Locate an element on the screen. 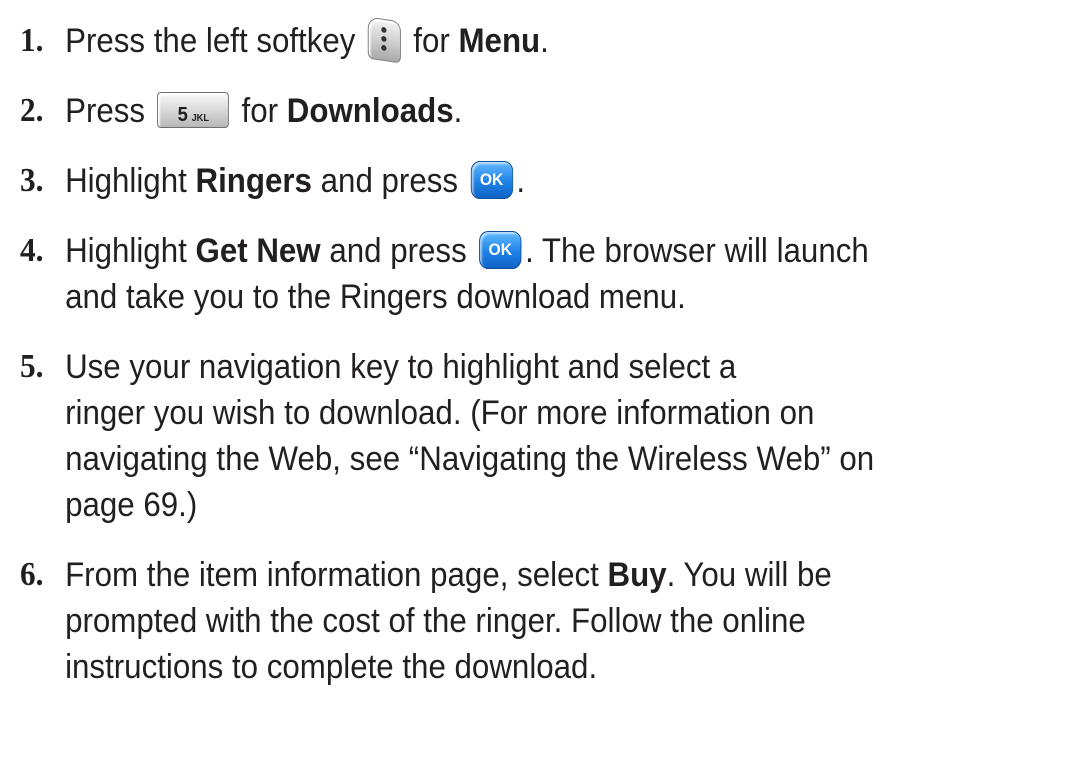  step-emphasis: Ringers is located at coordinates (253, 181).